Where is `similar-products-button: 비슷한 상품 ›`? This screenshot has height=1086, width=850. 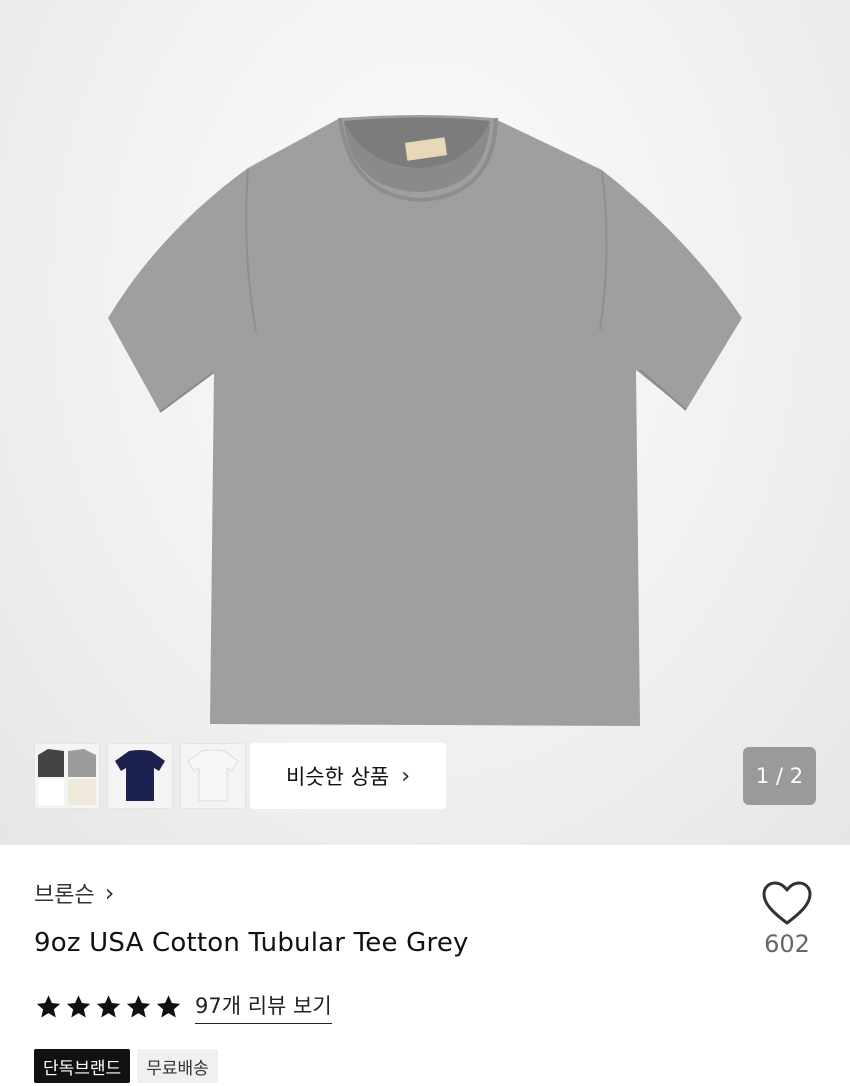 similar-products-button: 비슷한 상품 › is located at coordinates (348, 776).